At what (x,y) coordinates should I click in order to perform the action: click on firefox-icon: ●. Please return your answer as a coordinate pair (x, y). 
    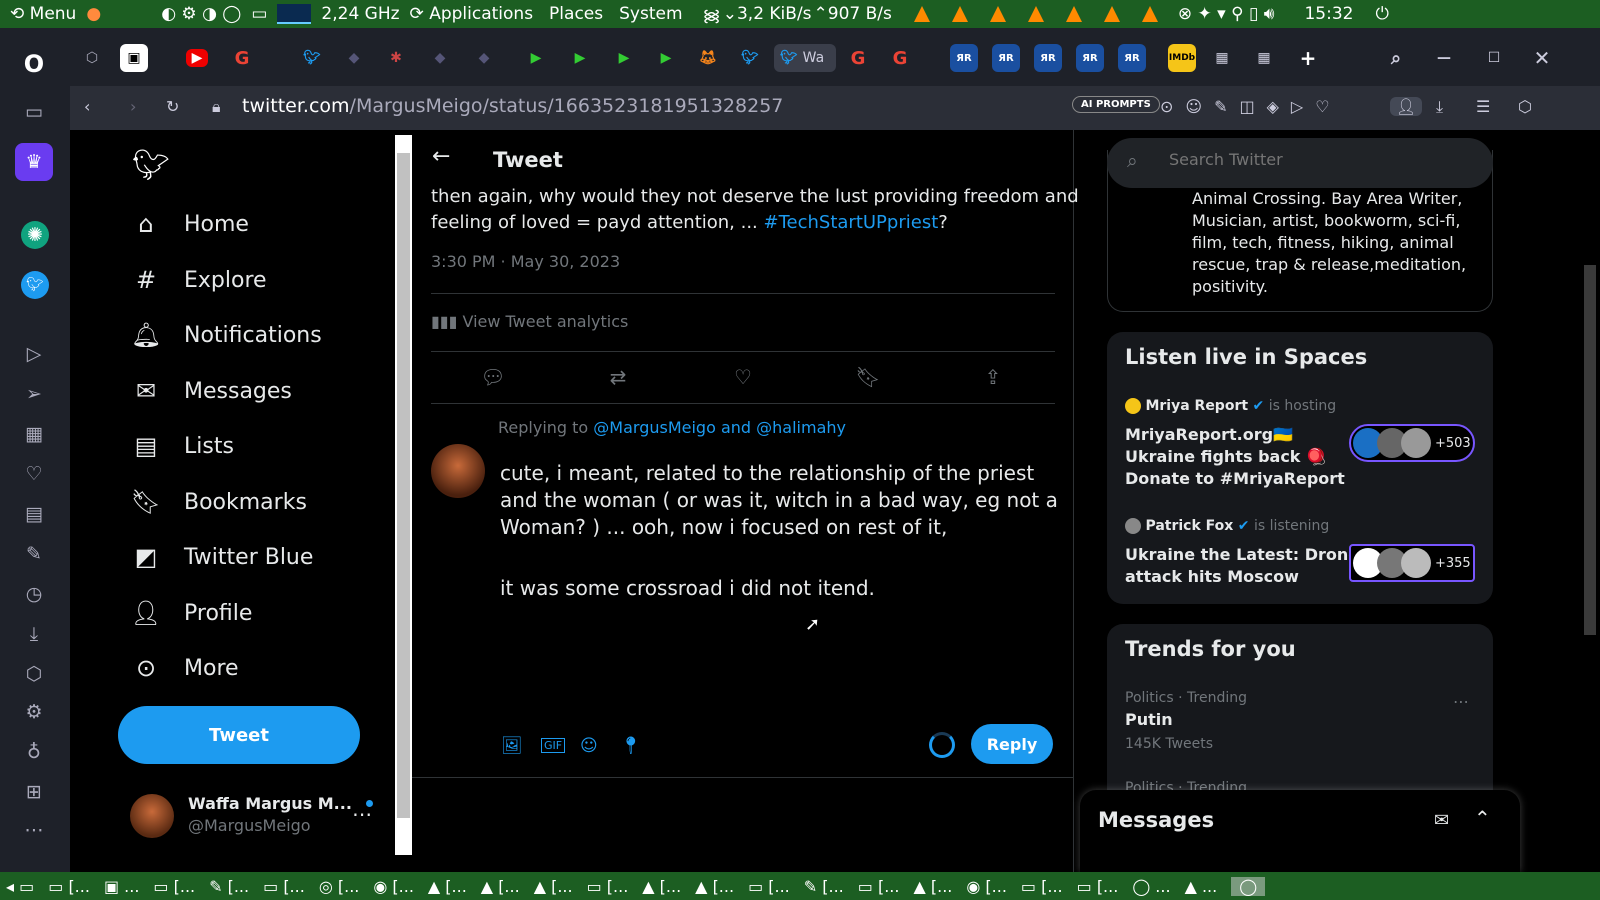
    Looking at the image, I should click on (93, 14).